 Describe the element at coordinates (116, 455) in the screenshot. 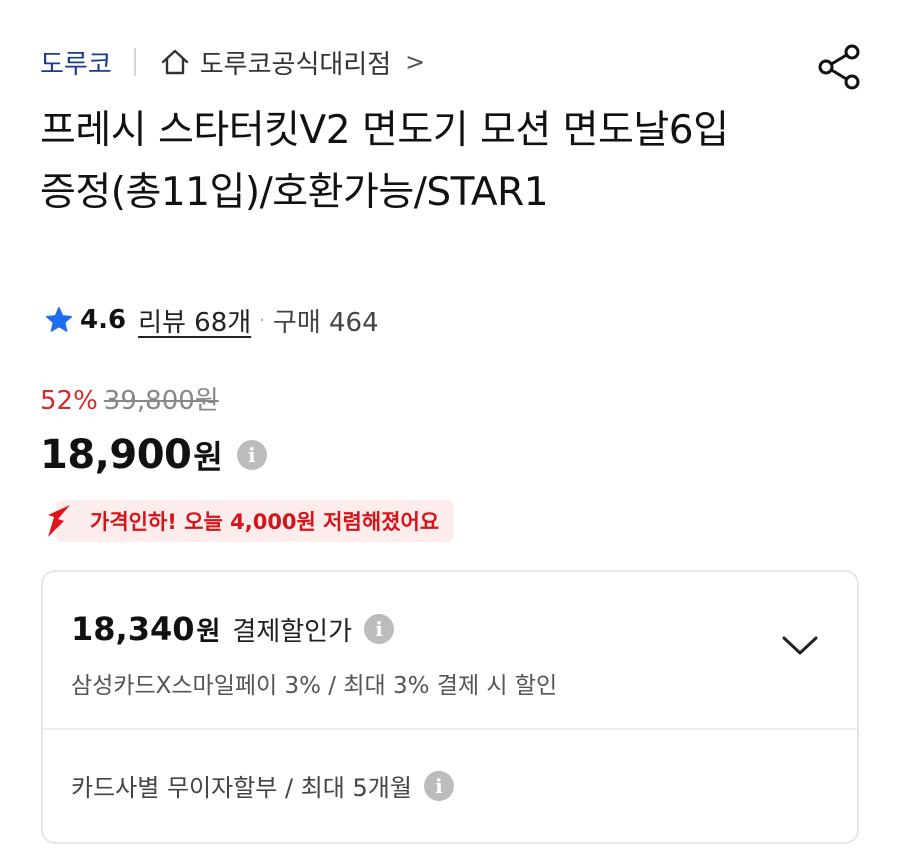

I see `sale-price: 18,900` at that location.